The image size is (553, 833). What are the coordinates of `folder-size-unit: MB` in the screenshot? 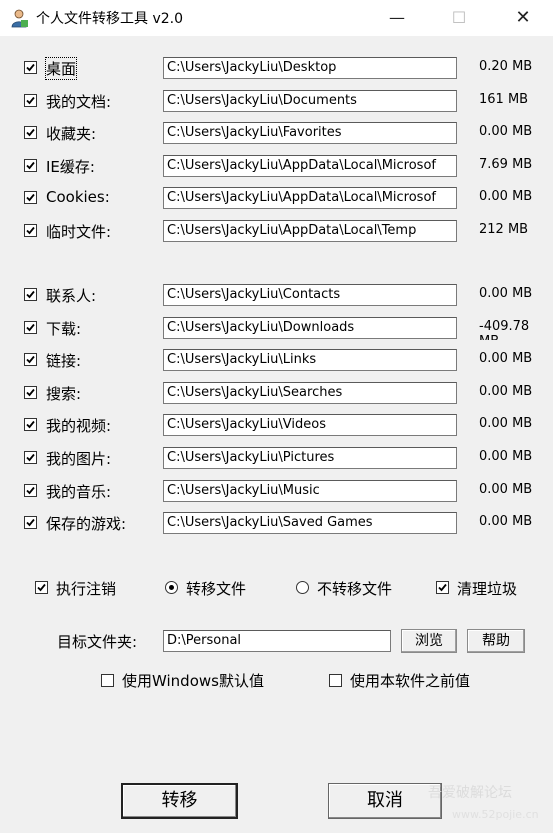 It's located at (489, 337).